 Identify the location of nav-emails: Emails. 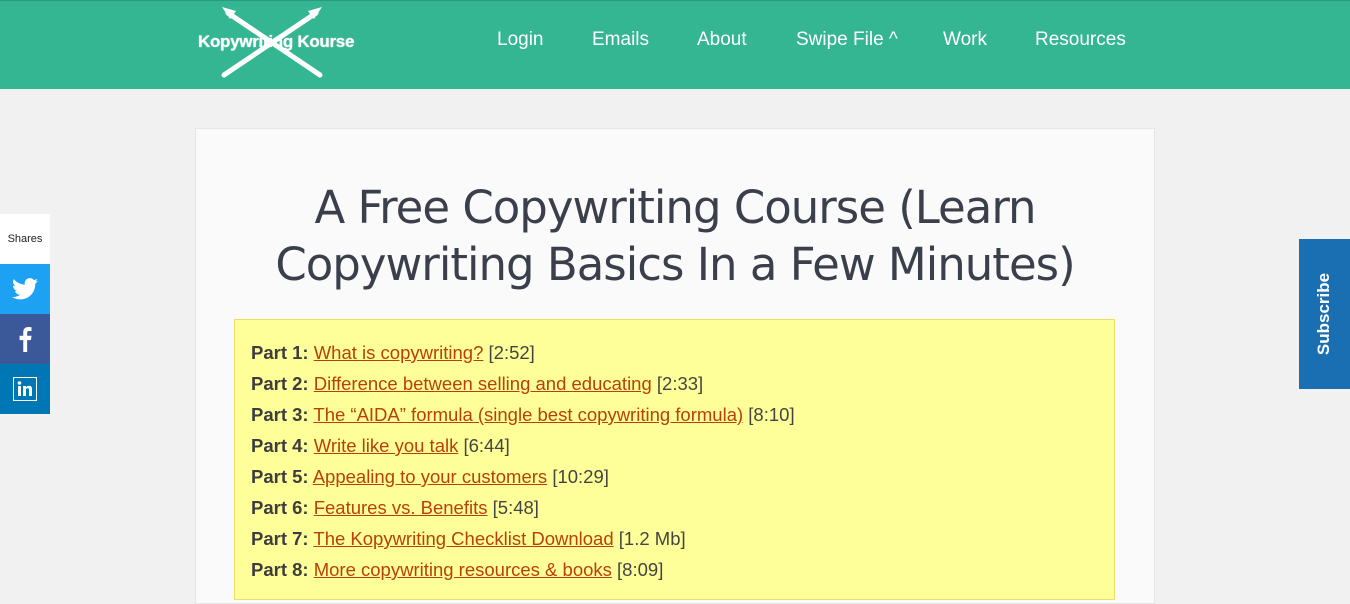
(620, 40).